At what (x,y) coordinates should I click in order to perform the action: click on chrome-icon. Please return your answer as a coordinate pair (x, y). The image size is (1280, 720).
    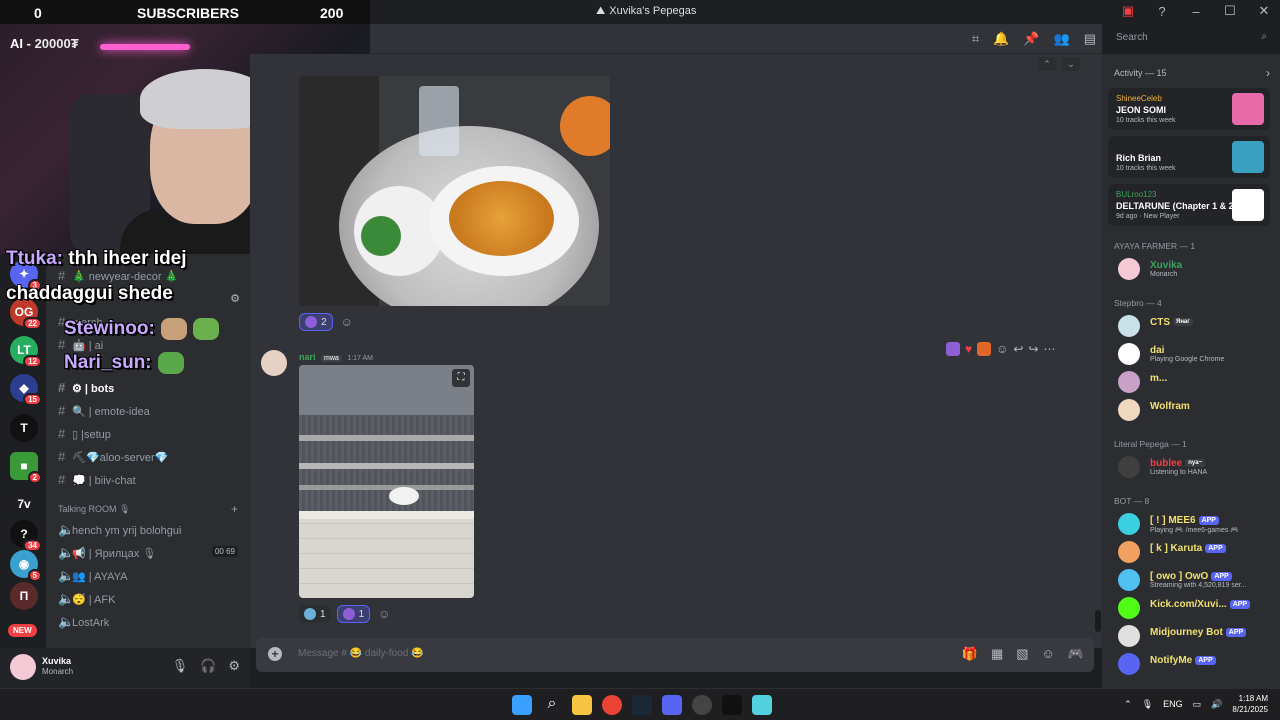
    Looking at the image, I should click on (612, 705).